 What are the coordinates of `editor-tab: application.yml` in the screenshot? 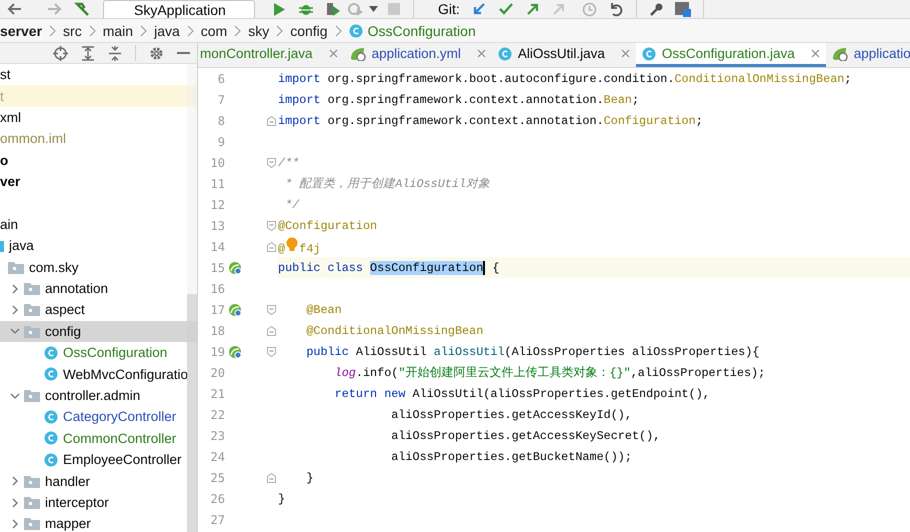 It's located at (418, 55).